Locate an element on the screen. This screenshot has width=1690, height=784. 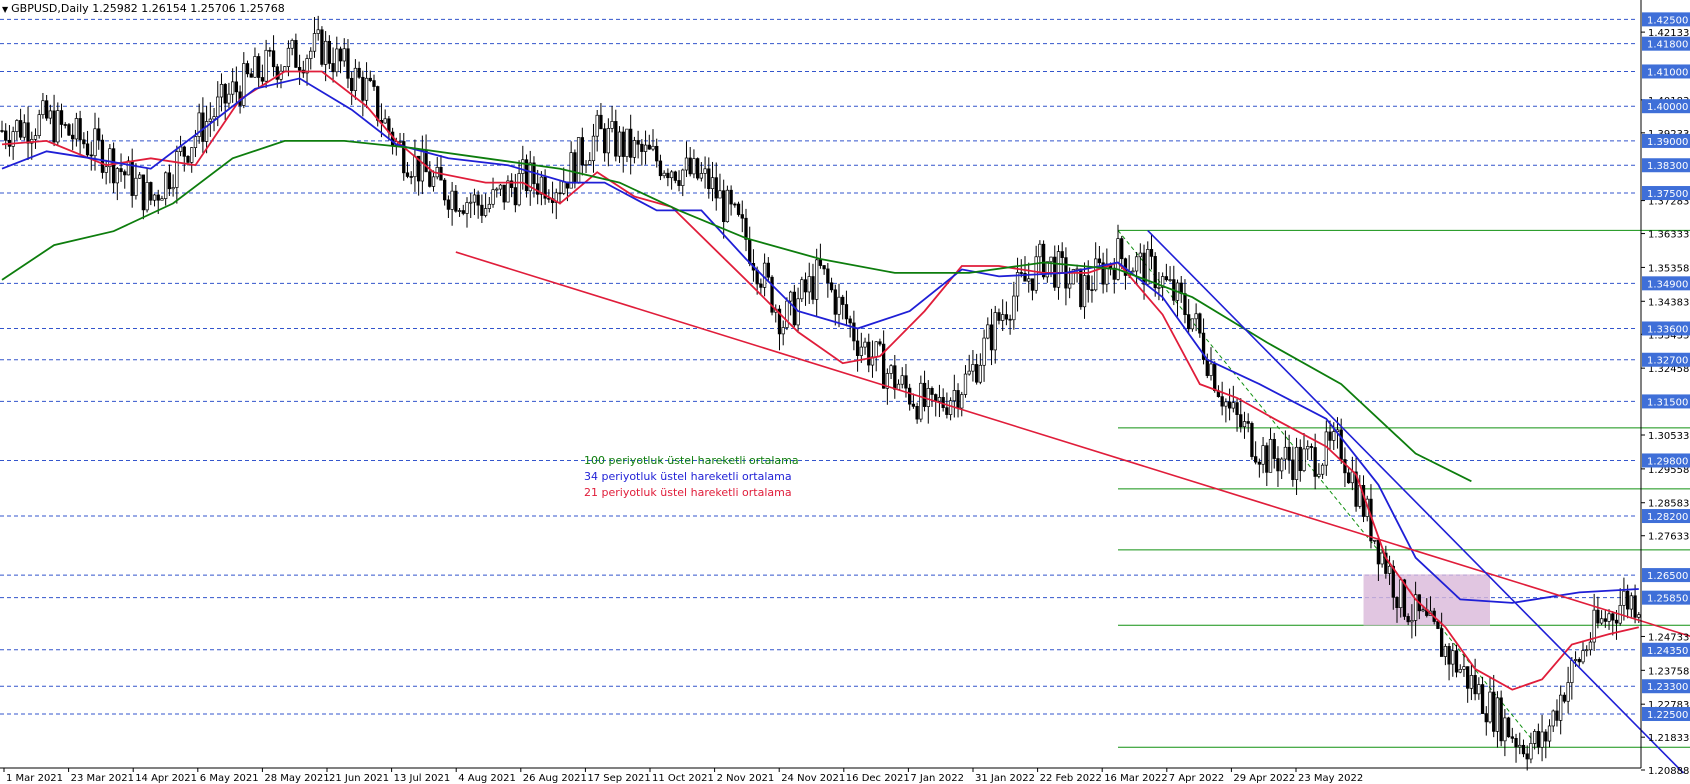
header-low: 1.25706 is located at coordinates (213, 8).